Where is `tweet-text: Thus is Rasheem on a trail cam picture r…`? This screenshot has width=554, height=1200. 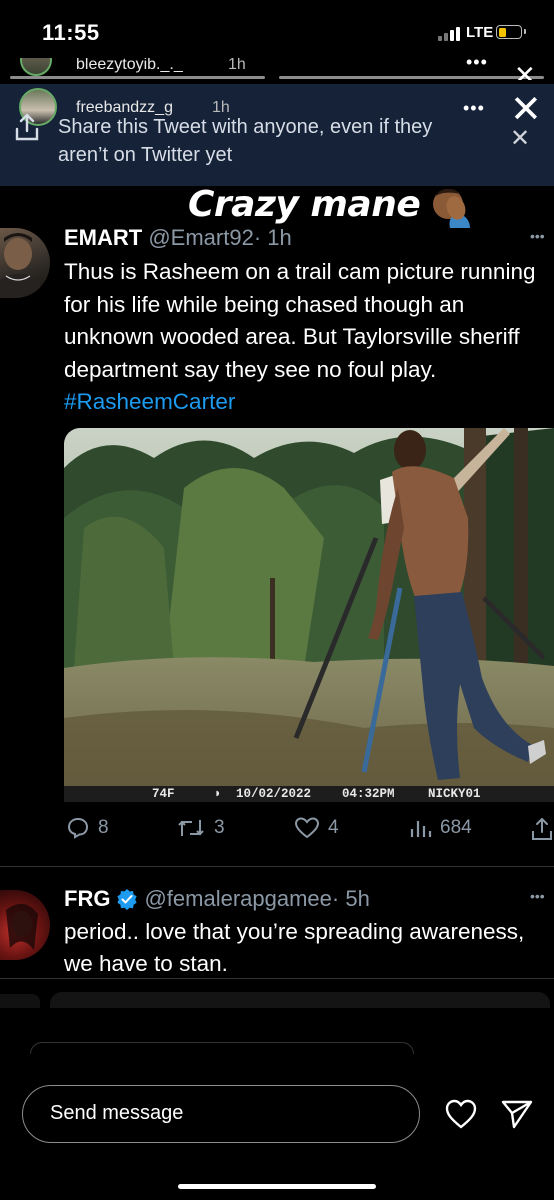 tweet-text: Thus is Rasheem on a trail cam picture r… is located at coordinates (307, 337).